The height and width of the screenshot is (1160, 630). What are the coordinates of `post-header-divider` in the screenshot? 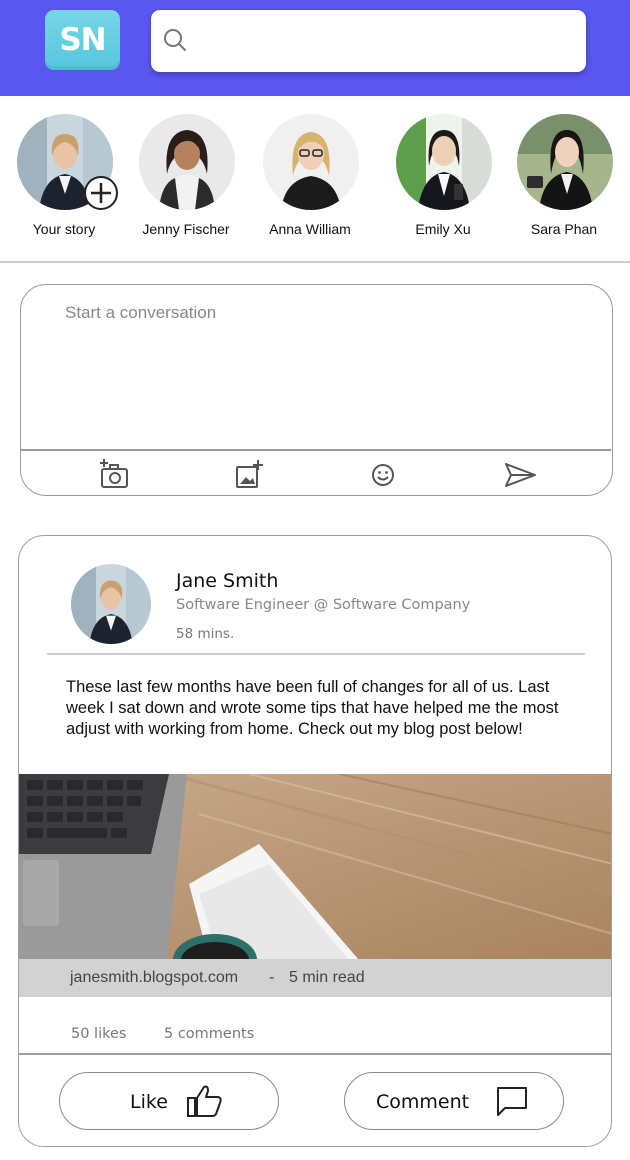 It's located at (316, 654).